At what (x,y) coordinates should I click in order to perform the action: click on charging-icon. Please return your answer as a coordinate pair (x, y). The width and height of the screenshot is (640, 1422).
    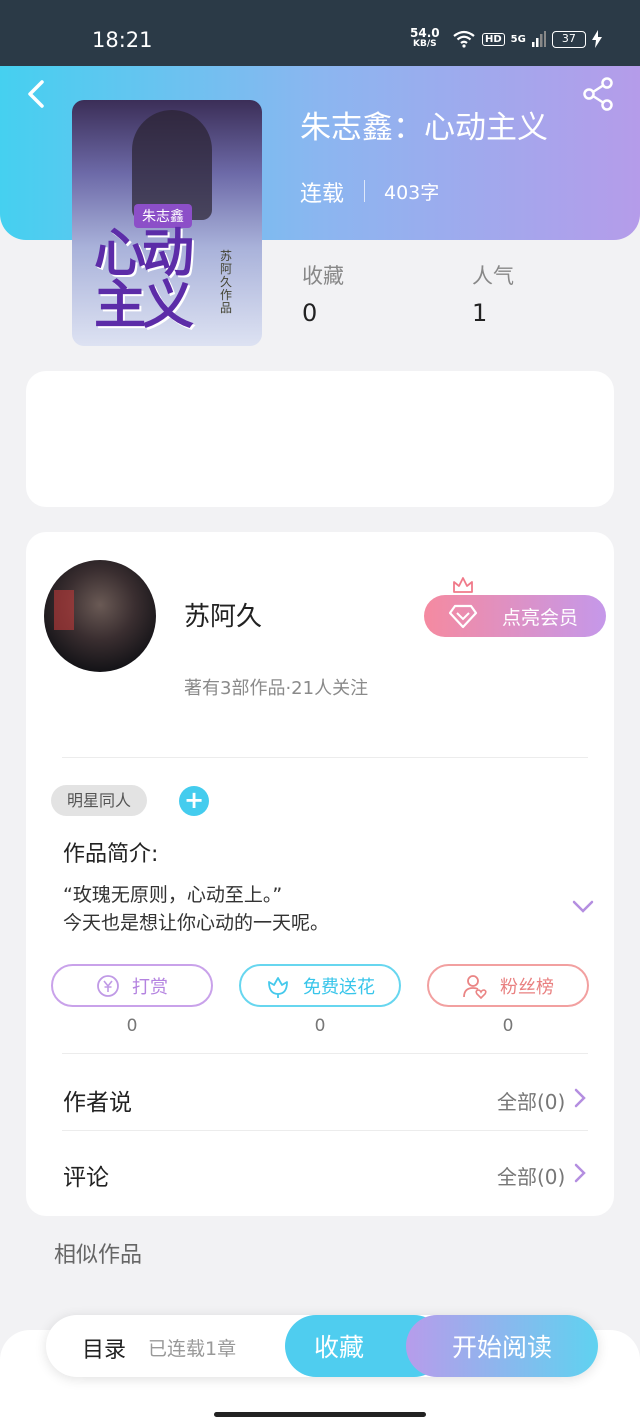
    Looking at the image, I should click on (596, 39).